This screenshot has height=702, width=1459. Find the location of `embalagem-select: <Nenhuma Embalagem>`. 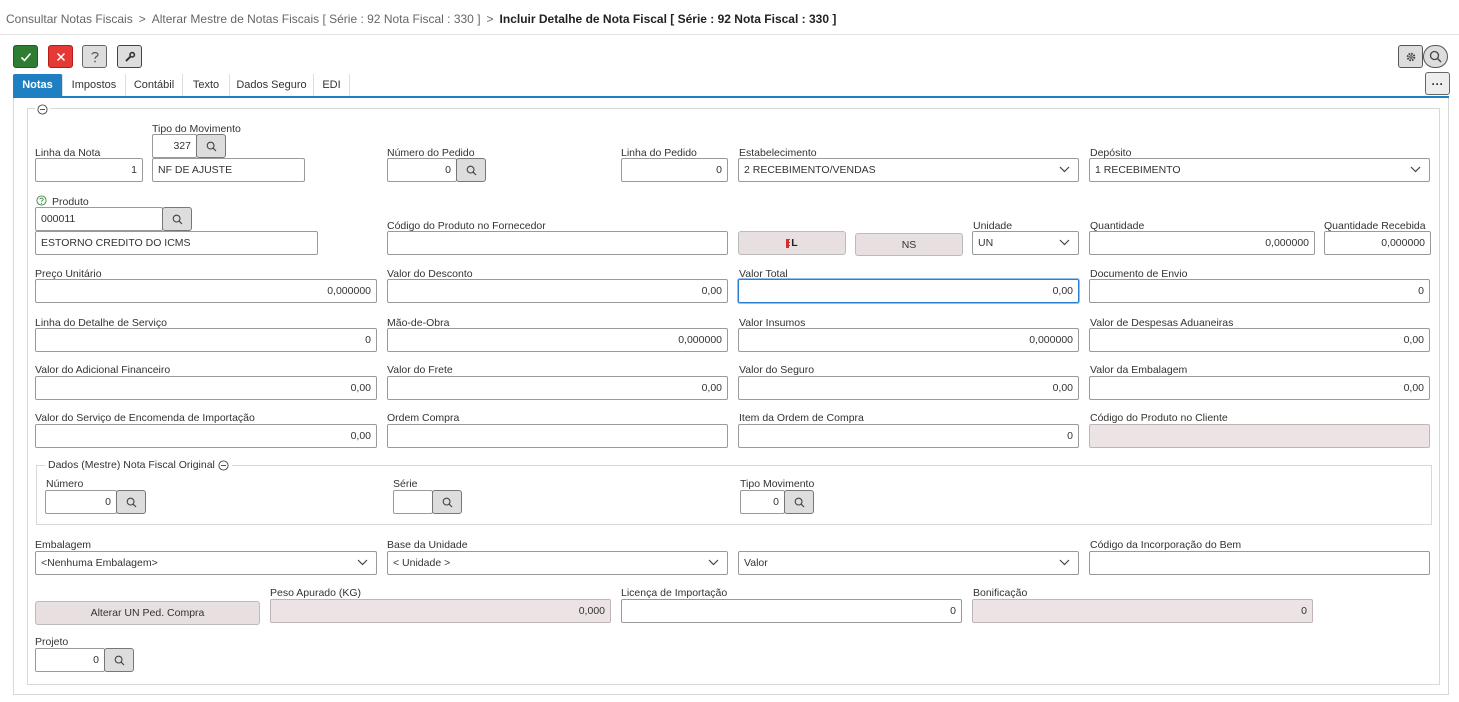

embalagem-select: <Nenhuma Embalagem> is located at coordinates (206, 563).